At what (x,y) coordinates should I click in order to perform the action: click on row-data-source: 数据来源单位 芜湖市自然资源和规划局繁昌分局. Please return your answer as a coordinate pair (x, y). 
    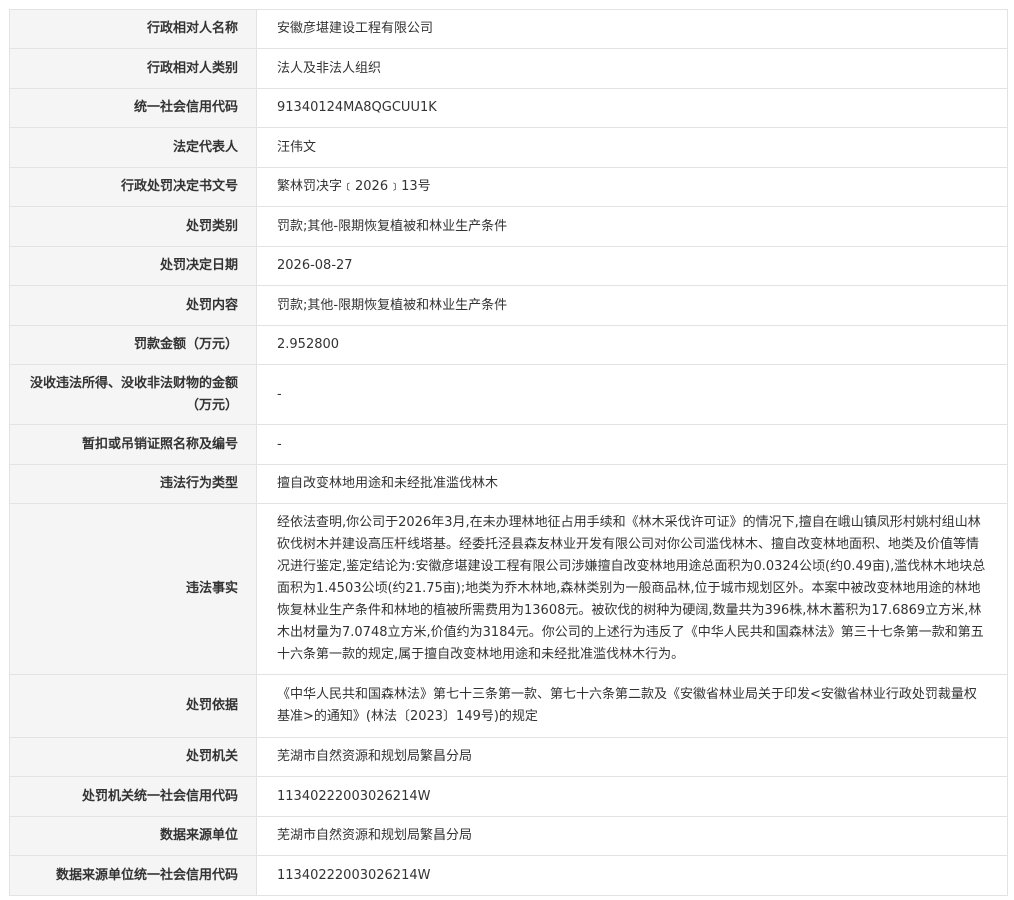
    Looking at the image, I should click on (508, 836).